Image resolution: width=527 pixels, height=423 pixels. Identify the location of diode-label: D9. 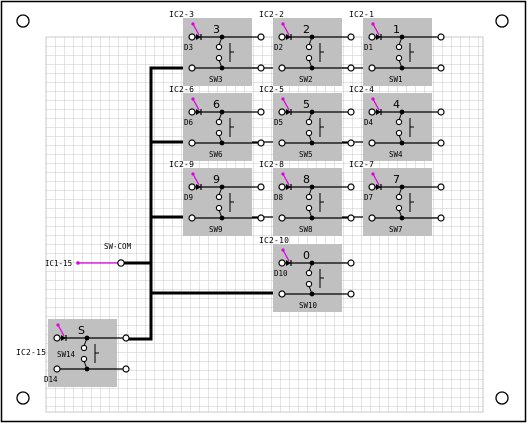
(188, 197).